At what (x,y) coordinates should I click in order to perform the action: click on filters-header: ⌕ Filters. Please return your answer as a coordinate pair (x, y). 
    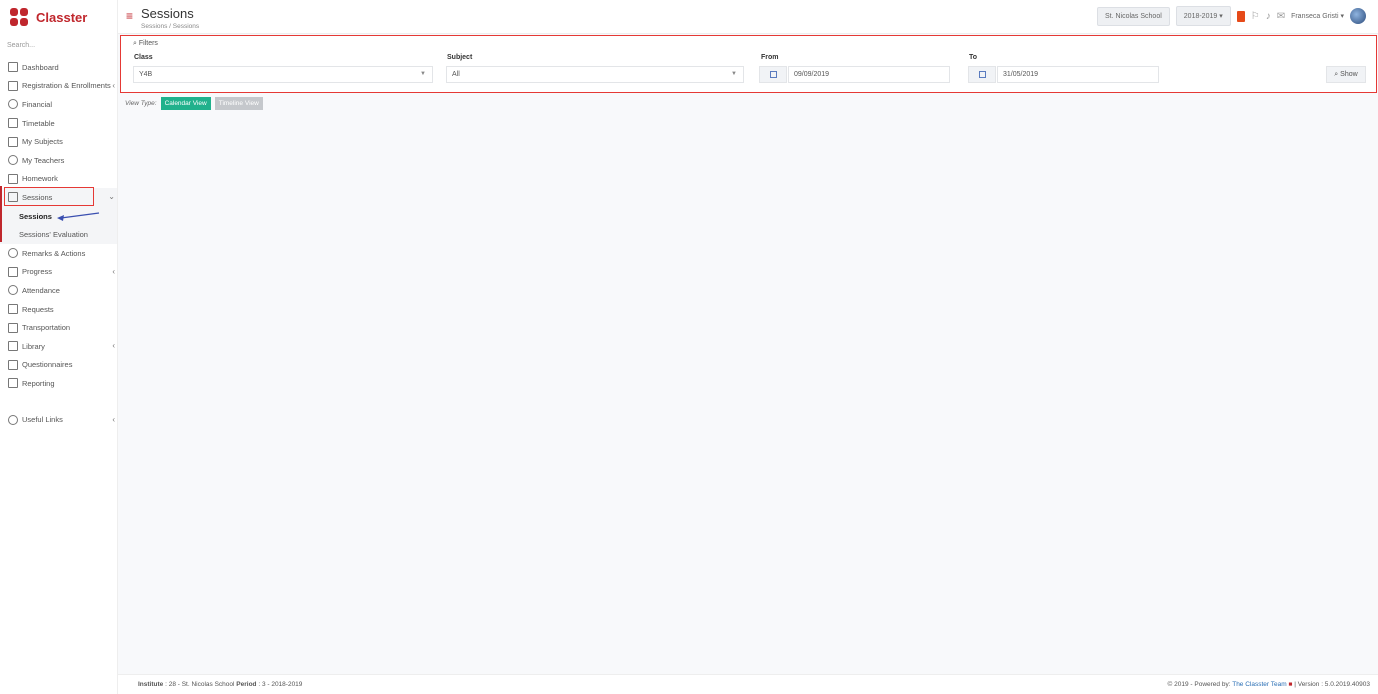
    Looking at the image, I should click on (145, 44).